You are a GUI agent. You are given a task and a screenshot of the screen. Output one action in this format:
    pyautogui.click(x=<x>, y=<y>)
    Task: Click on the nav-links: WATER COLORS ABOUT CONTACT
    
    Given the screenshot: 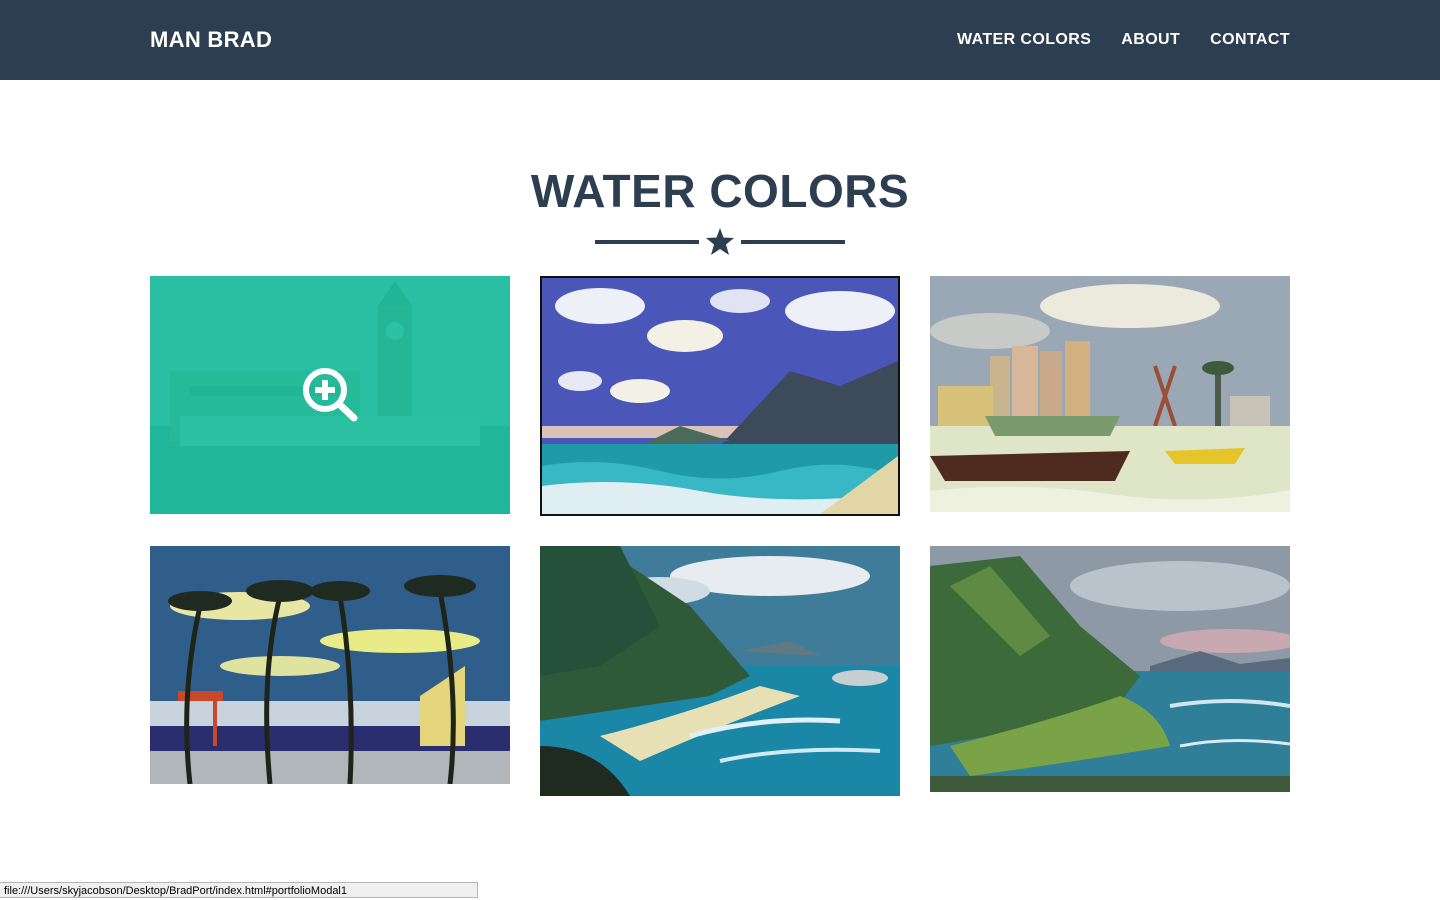 What is the action you would take?
    pyautogui.click(x=1123, y=40)
    